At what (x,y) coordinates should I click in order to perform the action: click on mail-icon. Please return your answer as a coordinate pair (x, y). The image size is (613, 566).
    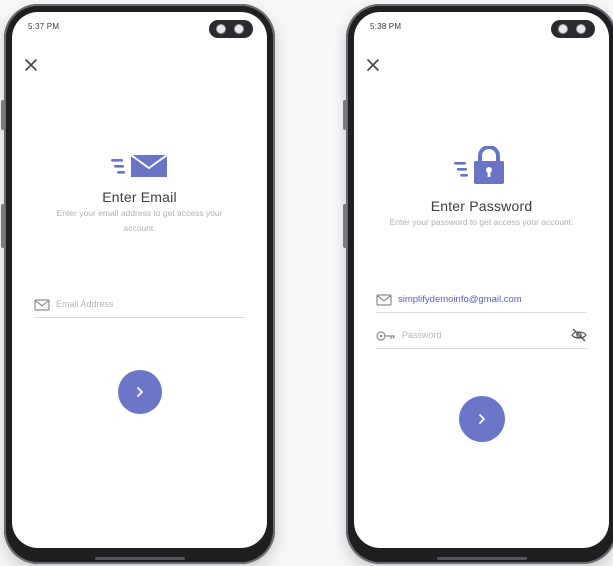
    Looking at the image, I should click on (139, 166).